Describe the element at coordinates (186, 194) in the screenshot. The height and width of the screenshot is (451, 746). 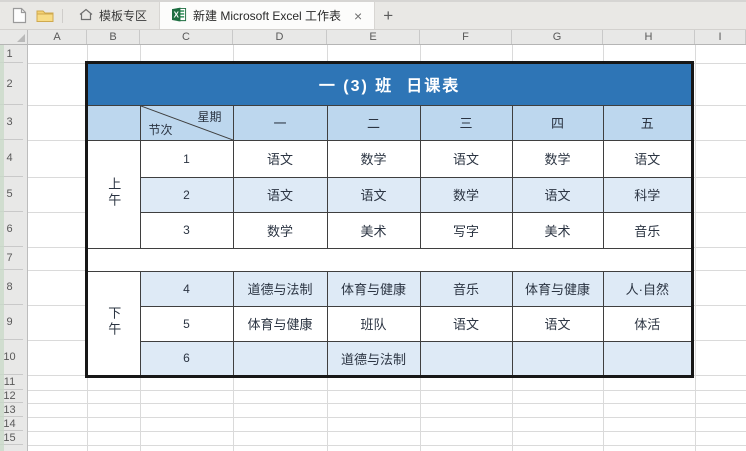
I see `cell-period: 2` at that location.